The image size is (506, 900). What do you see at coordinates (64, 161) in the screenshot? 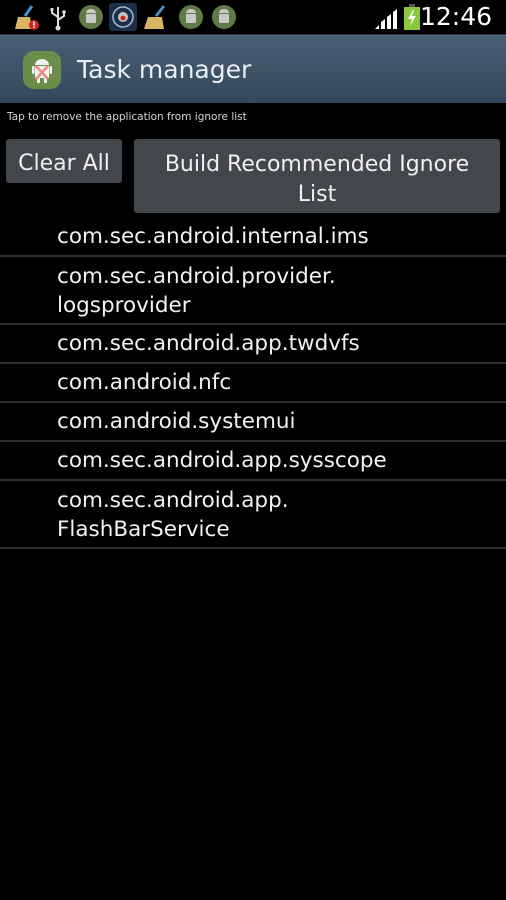
I see `clear-all-button: Clear All` at bounding box center [64, 161].